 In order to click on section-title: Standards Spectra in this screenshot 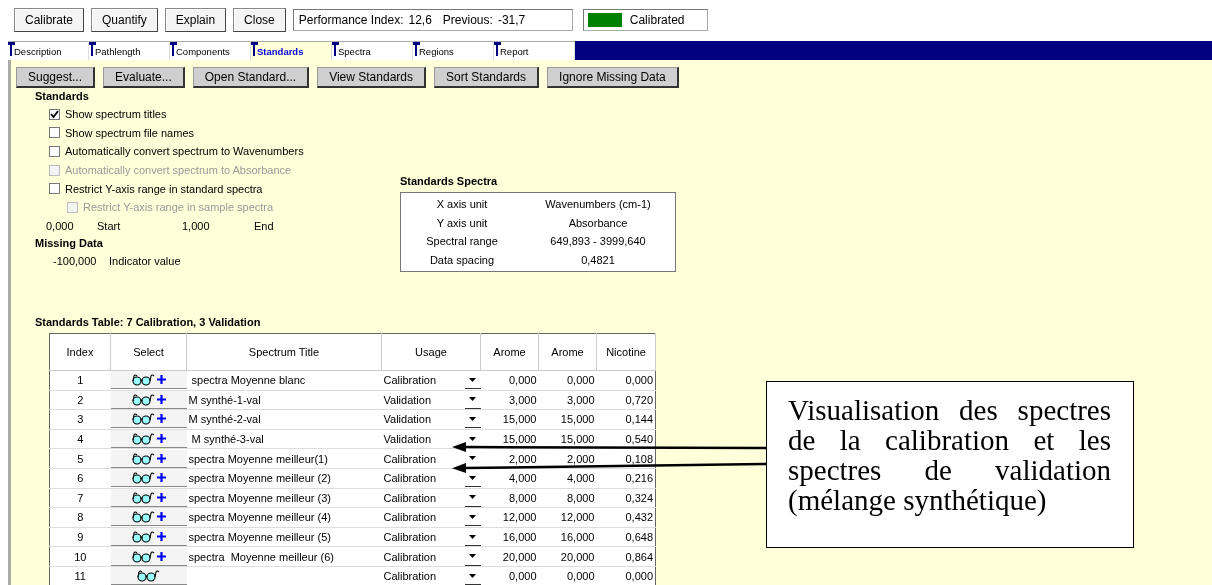, I will do `click(449, 181)`.